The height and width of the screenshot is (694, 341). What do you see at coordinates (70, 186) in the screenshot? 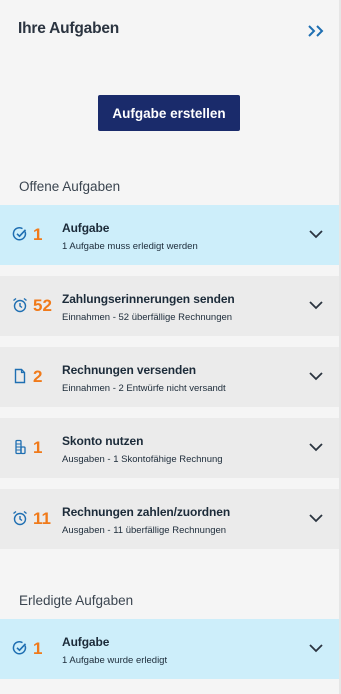
I see `open-tasks-heading: Offene Aufgaben` at bounding box center [70, 186].